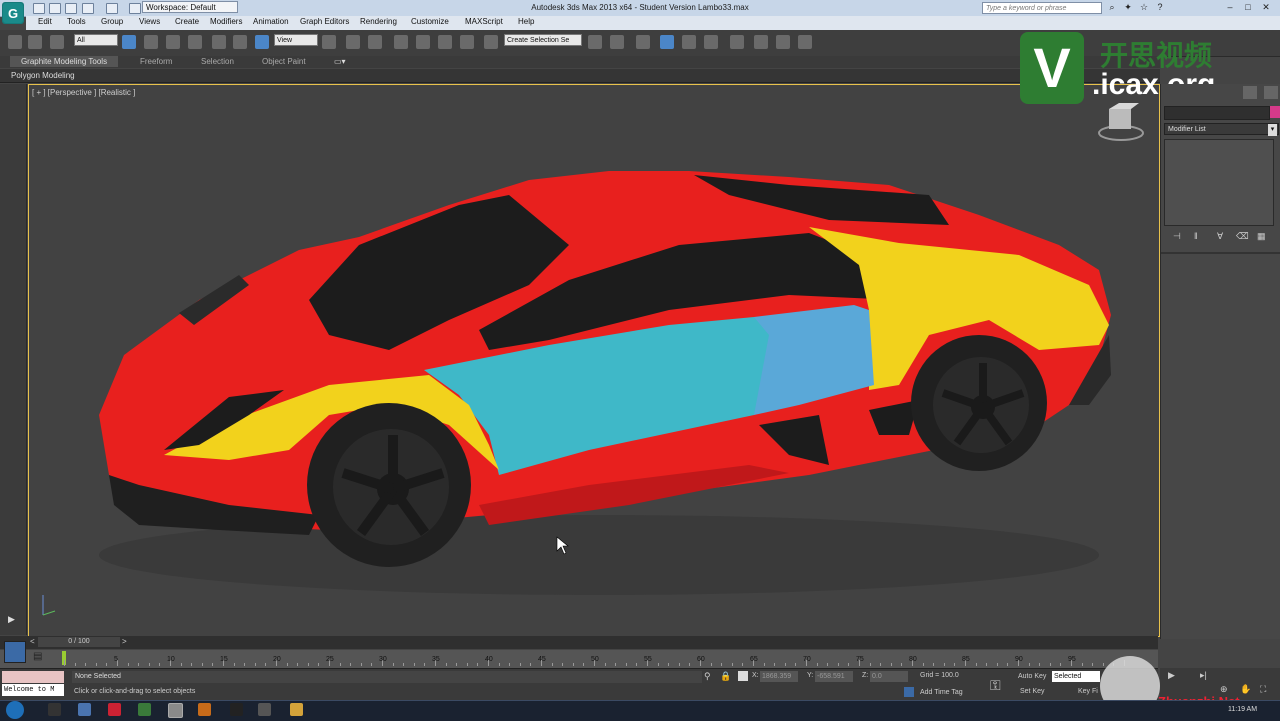 Image resolution: width=1280 pixels, height=721 pixels. What do you see at coordinates (173, 42) in the screenshot?
I see `rect-selection-icon` at bounding box center [173, 42].